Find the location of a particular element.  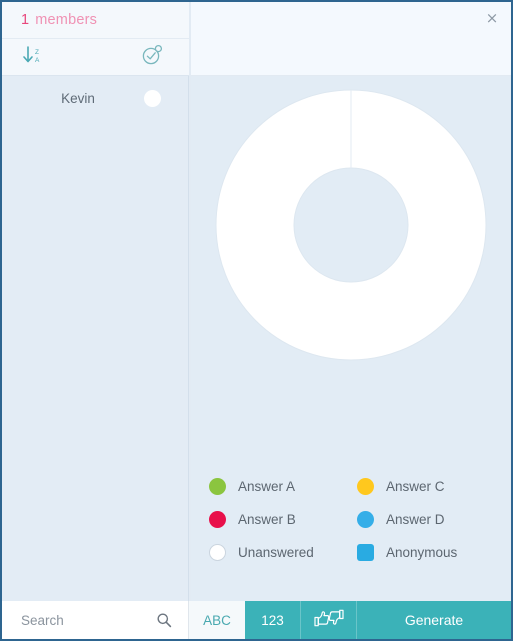

legend-anonymous: Anonymous is located at coordinates (426, 552).